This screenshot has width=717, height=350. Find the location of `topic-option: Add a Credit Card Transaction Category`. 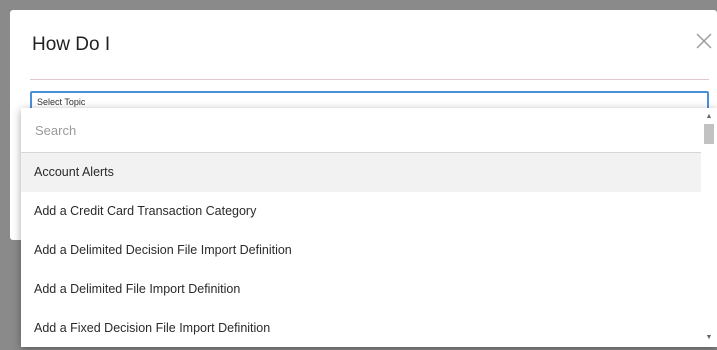

topic-option: Add a Credit Card Transaction Category is located at coordinates (361, 211).